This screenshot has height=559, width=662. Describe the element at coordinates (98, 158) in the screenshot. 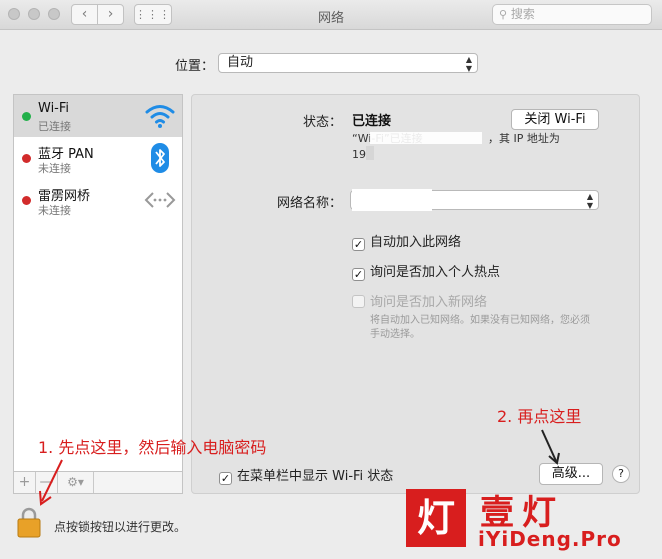

I see `service-item-bluetooth-pan: 蓝牙 PAN 未连接` at that location.